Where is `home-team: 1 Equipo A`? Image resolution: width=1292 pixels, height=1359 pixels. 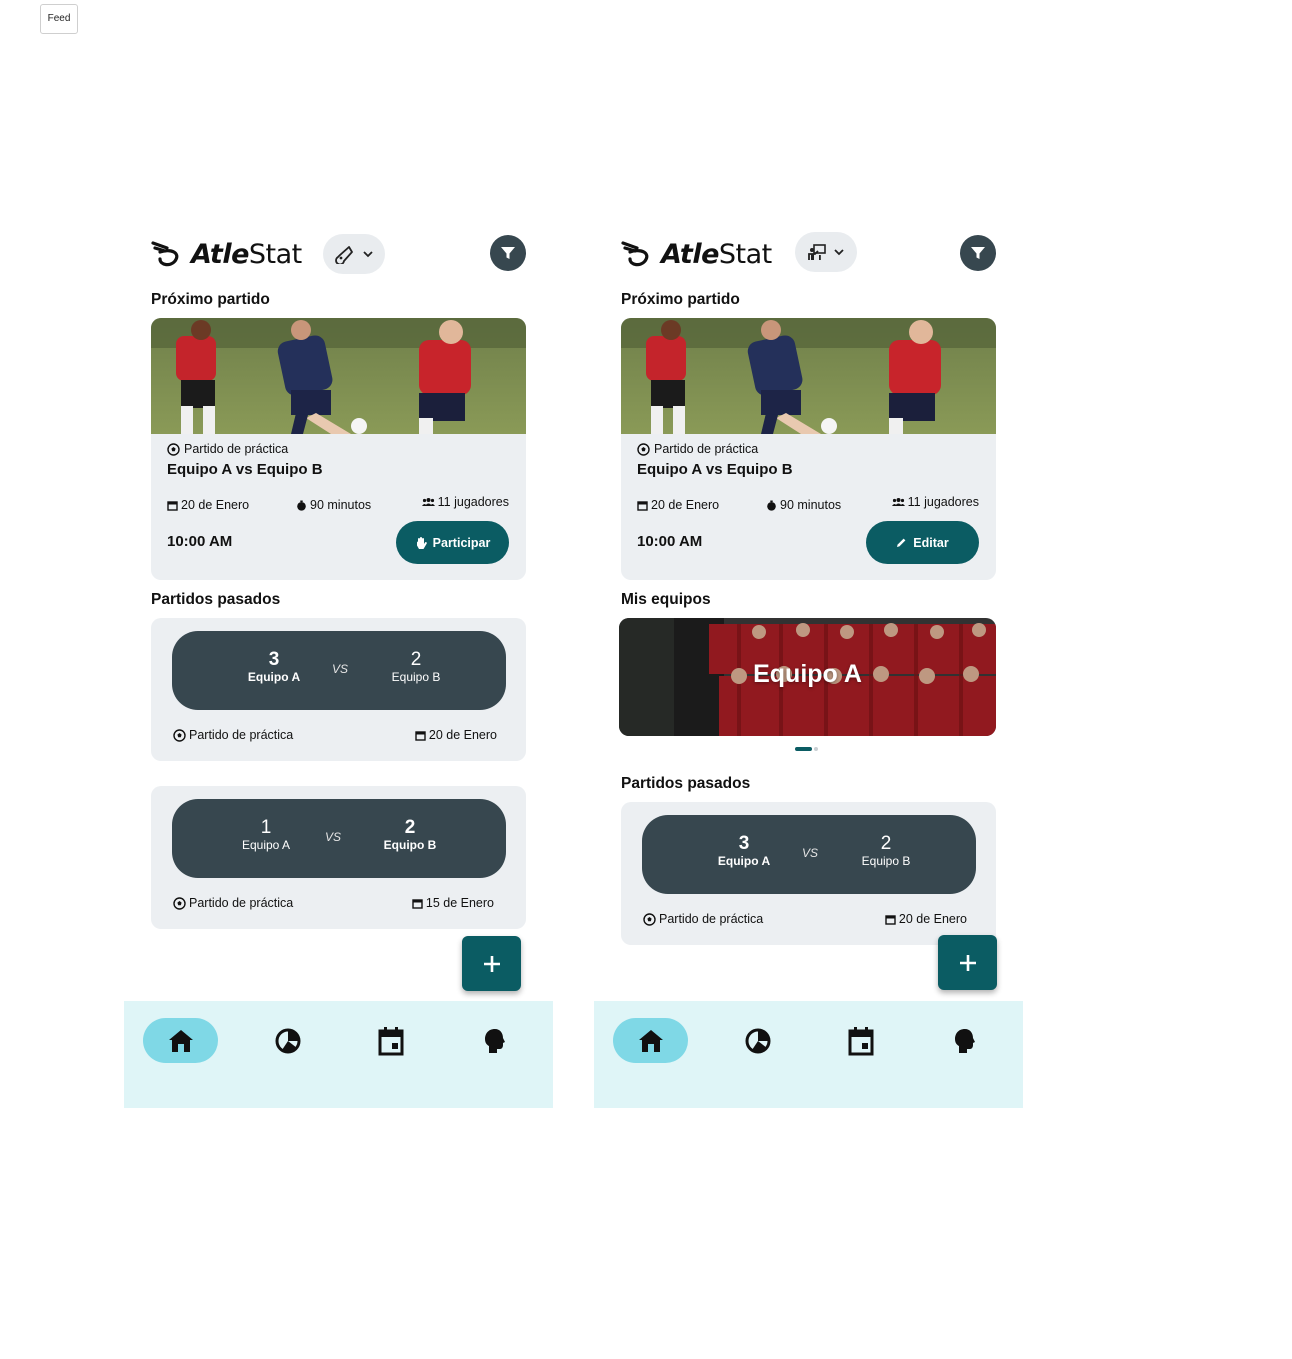
home-team: 1 Equipo A is located at coordinates (266, 835).